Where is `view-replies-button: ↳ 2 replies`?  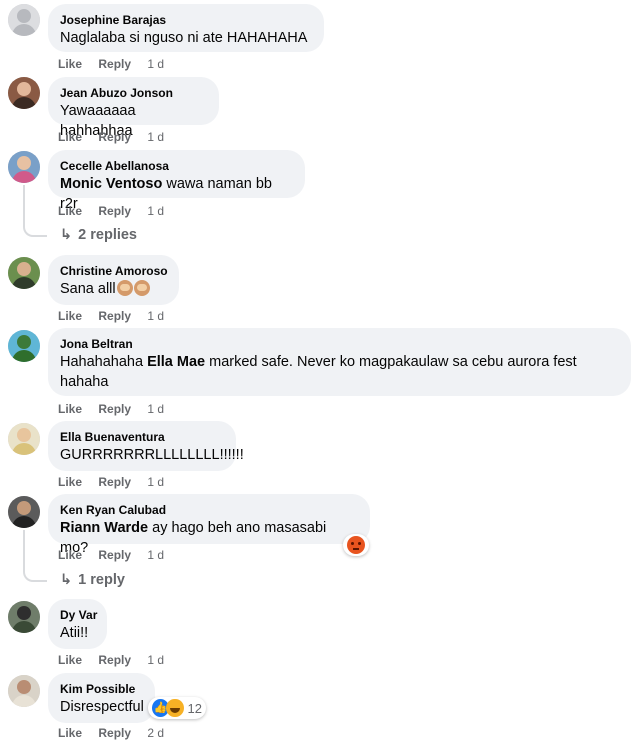 view-replies-button: ↳ 2 replies is located at coordinates (98, 235).